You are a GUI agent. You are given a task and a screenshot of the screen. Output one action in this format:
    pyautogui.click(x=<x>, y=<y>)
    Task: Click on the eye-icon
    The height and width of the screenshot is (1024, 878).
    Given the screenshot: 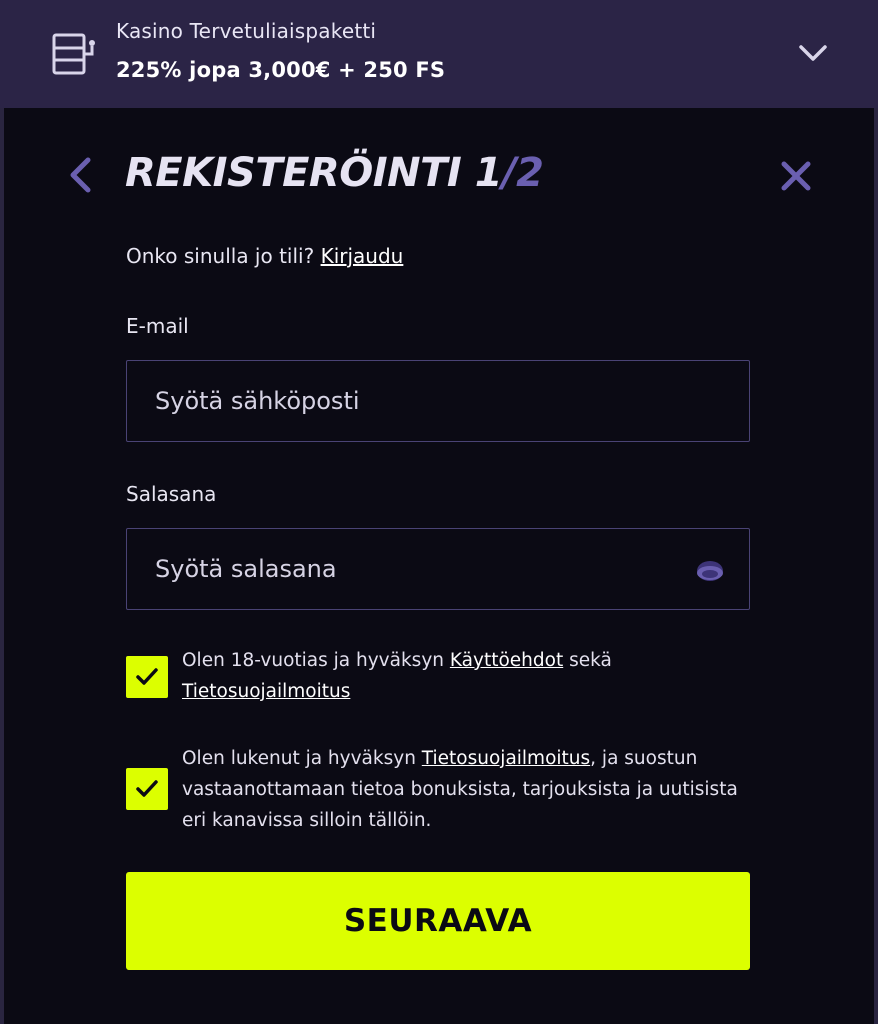 What is the action you would take?
    pyautogui.click(x=710, y=571)
    